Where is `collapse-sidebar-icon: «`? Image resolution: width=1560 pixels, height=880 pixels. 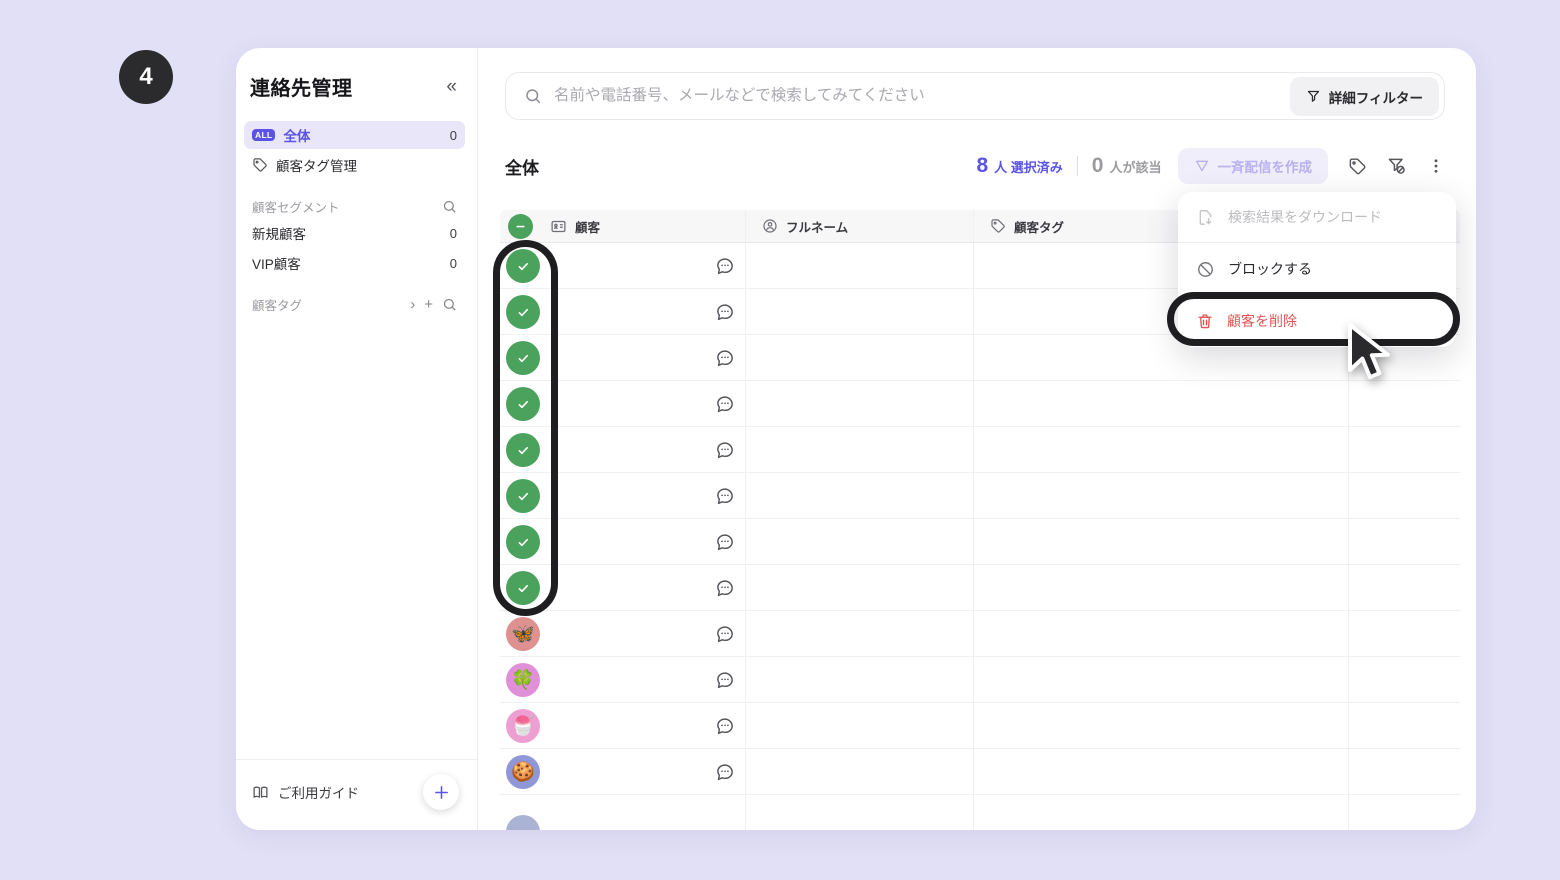 collapse-sidebar-icon: « is located at coordinates (451, 87).